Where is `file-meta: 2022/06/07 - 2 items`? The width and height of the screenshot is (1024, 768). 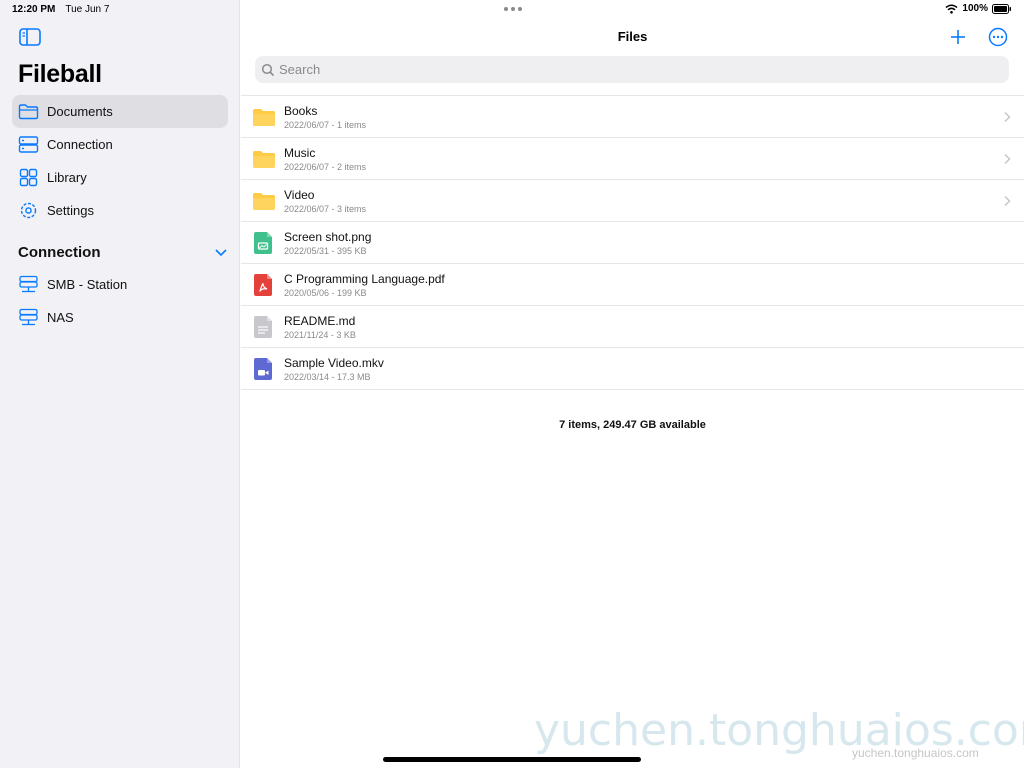 file-meta: 2022/06/07 - 2 items is located at coordinates (325, 167).